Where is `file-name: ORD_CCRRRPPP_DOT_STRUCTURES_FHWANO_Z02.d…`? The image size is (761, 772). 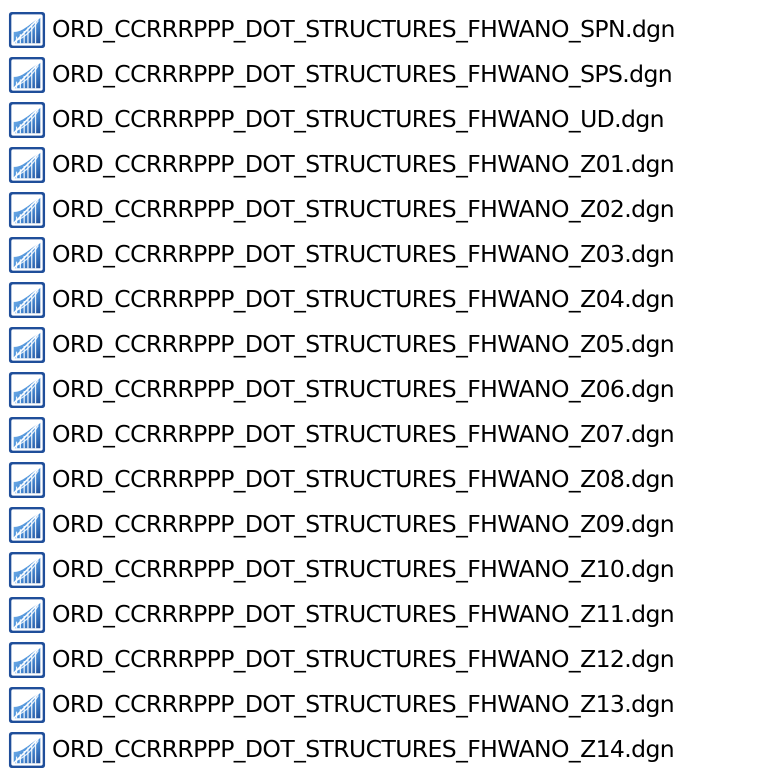 file-name: ORD_CCRRRPPP_DOT_STRUCTURES_FHWANO_Z02.d… is located at coordinates (363, 208).